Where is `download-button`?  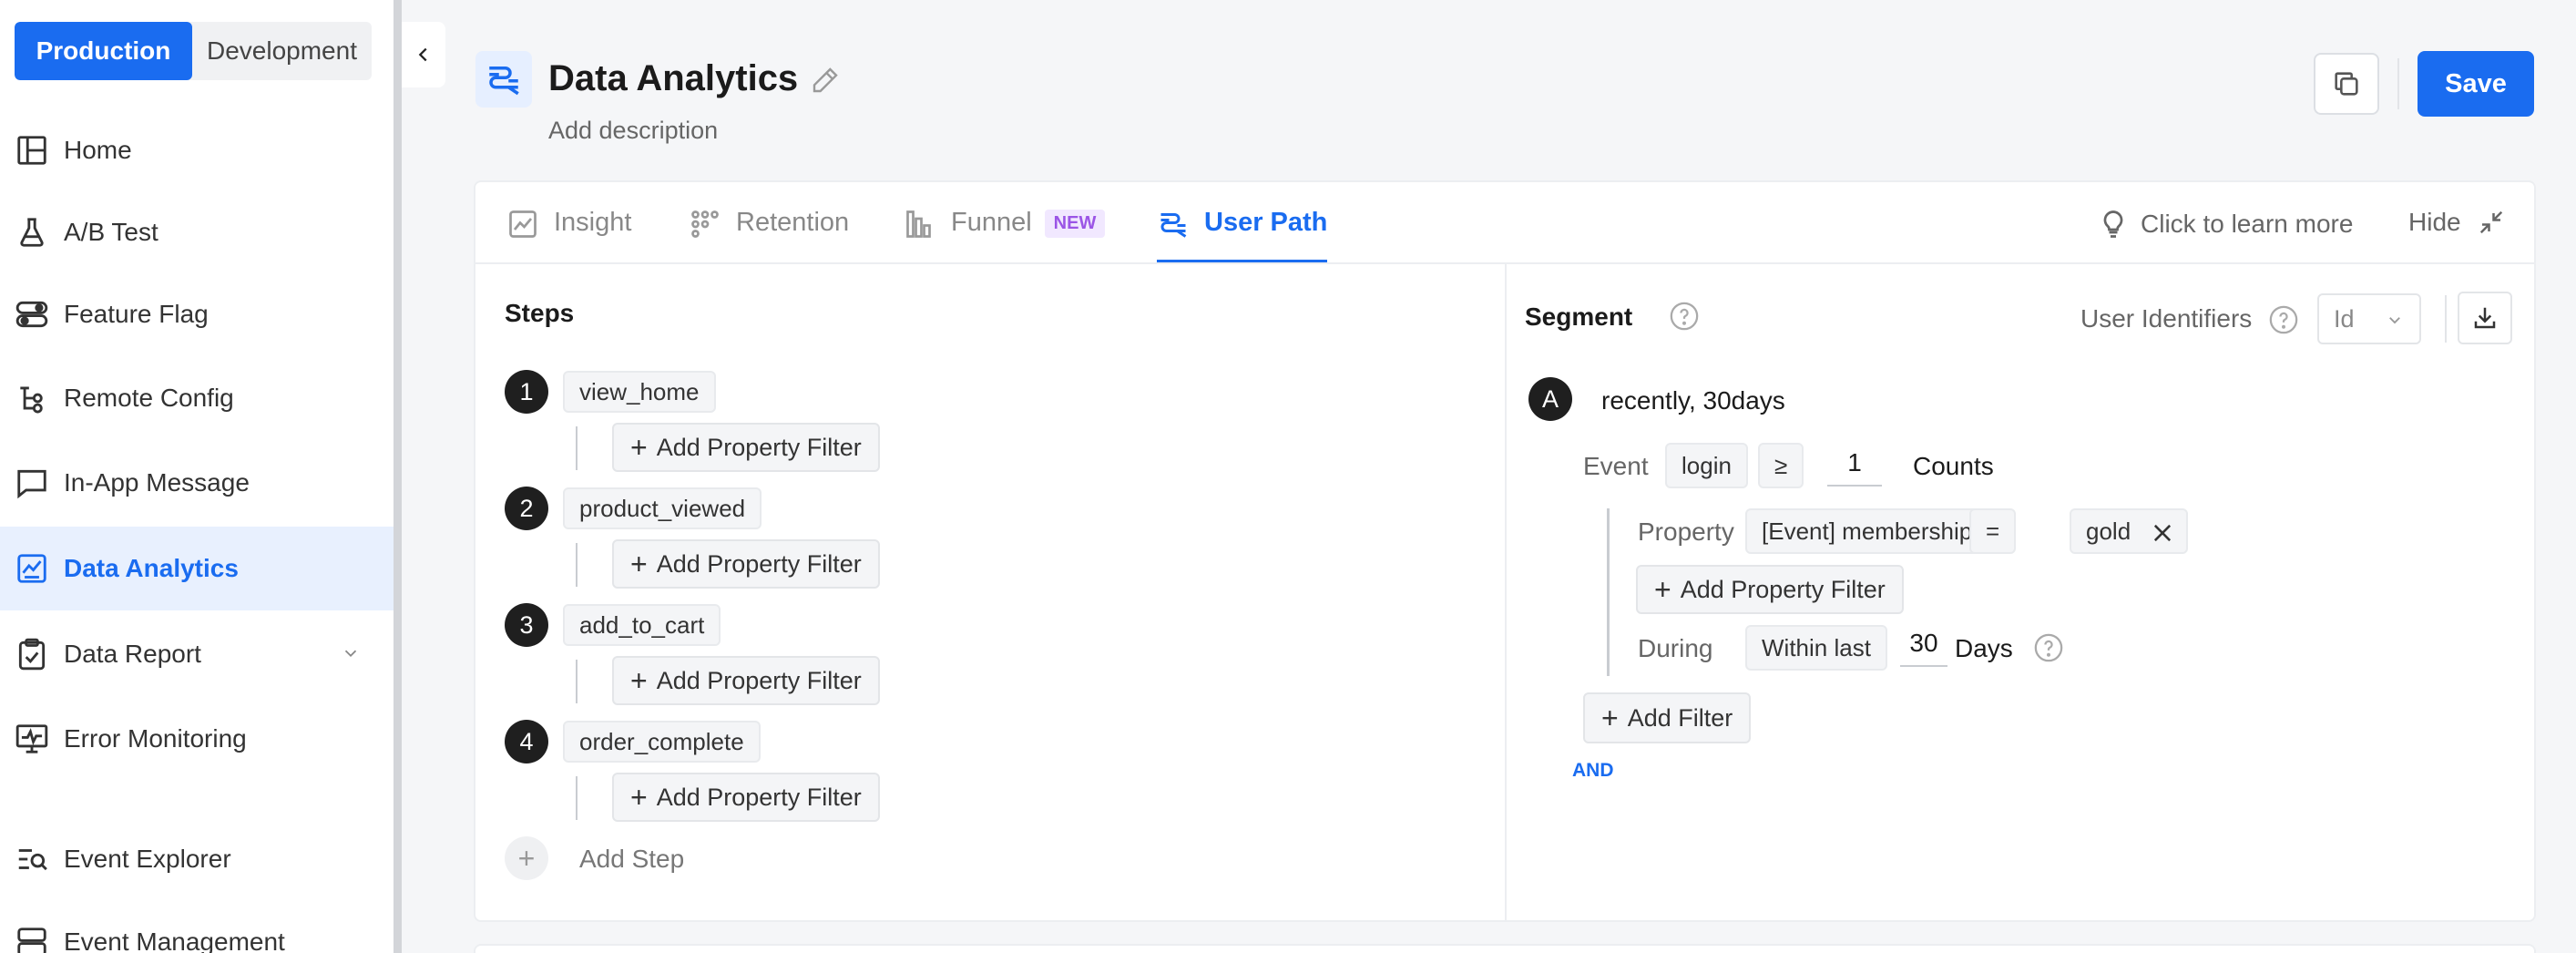 download-button is located at coordinates (2485, 318).